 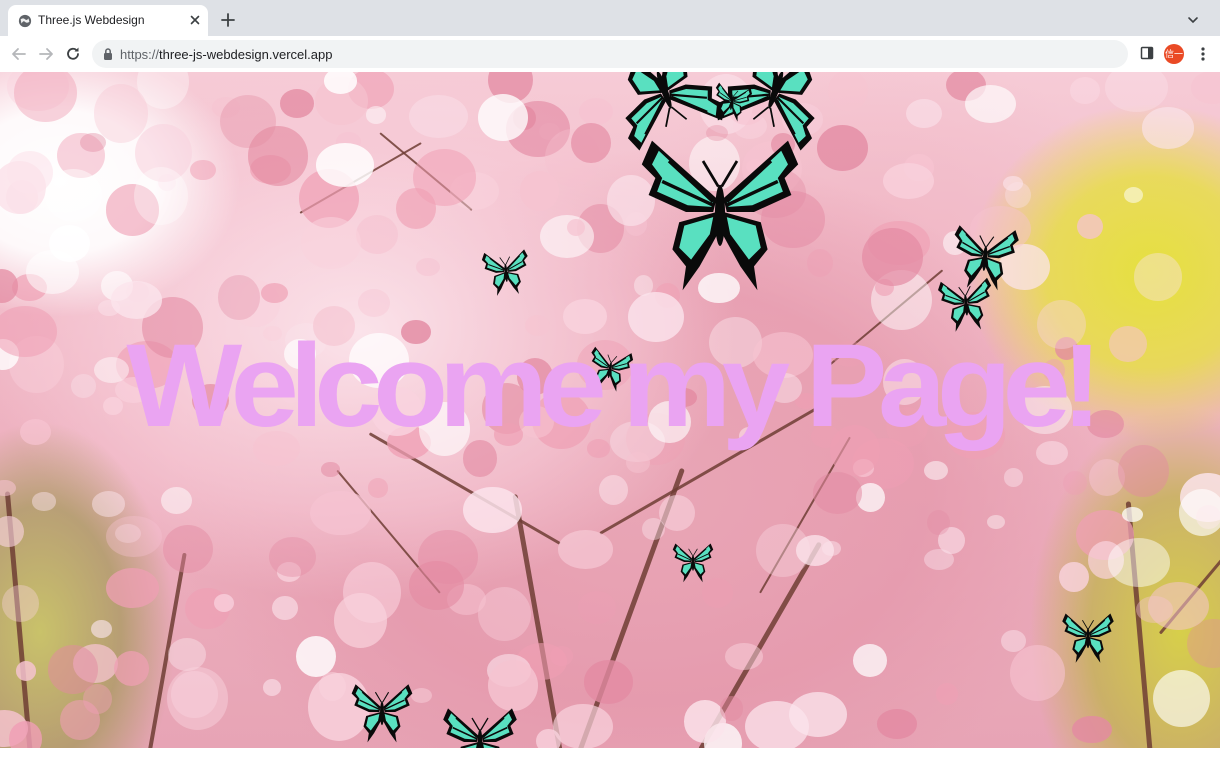 I want to click on chevron-down-icon, so click(x=1193, y=20).